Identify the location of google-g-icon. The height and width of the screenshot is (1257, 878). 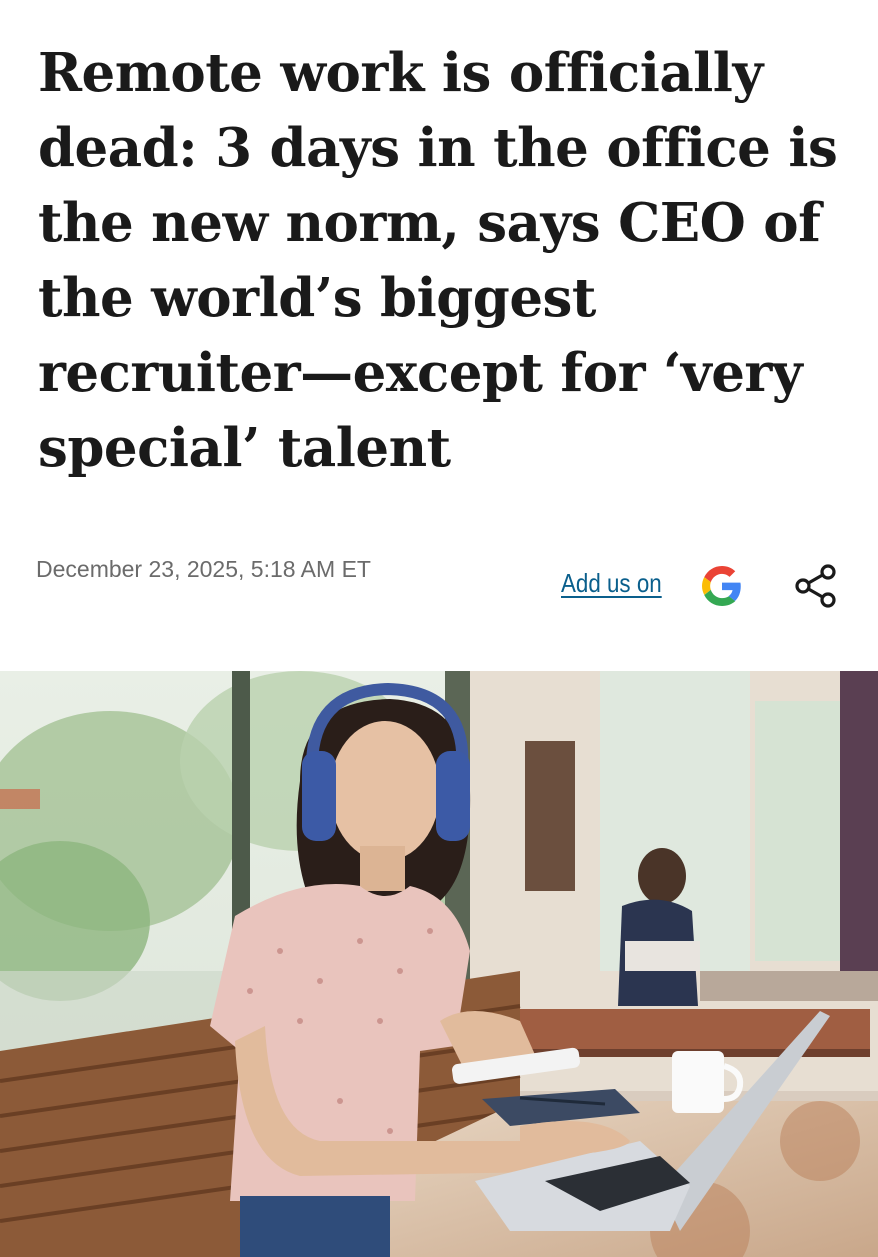
(722, 586).